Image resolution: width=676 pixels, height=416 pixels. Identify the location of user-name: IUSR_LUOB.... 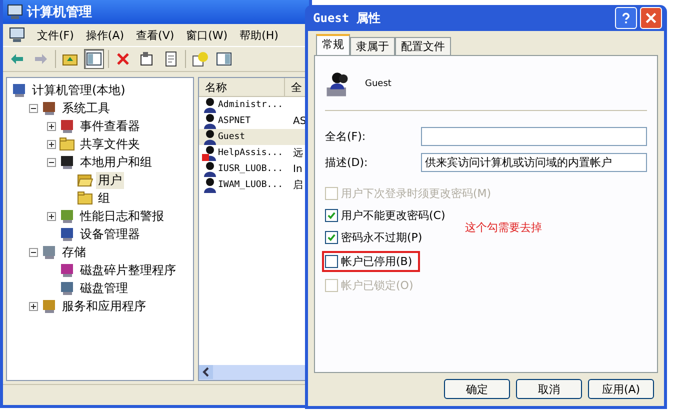
(251, 169).